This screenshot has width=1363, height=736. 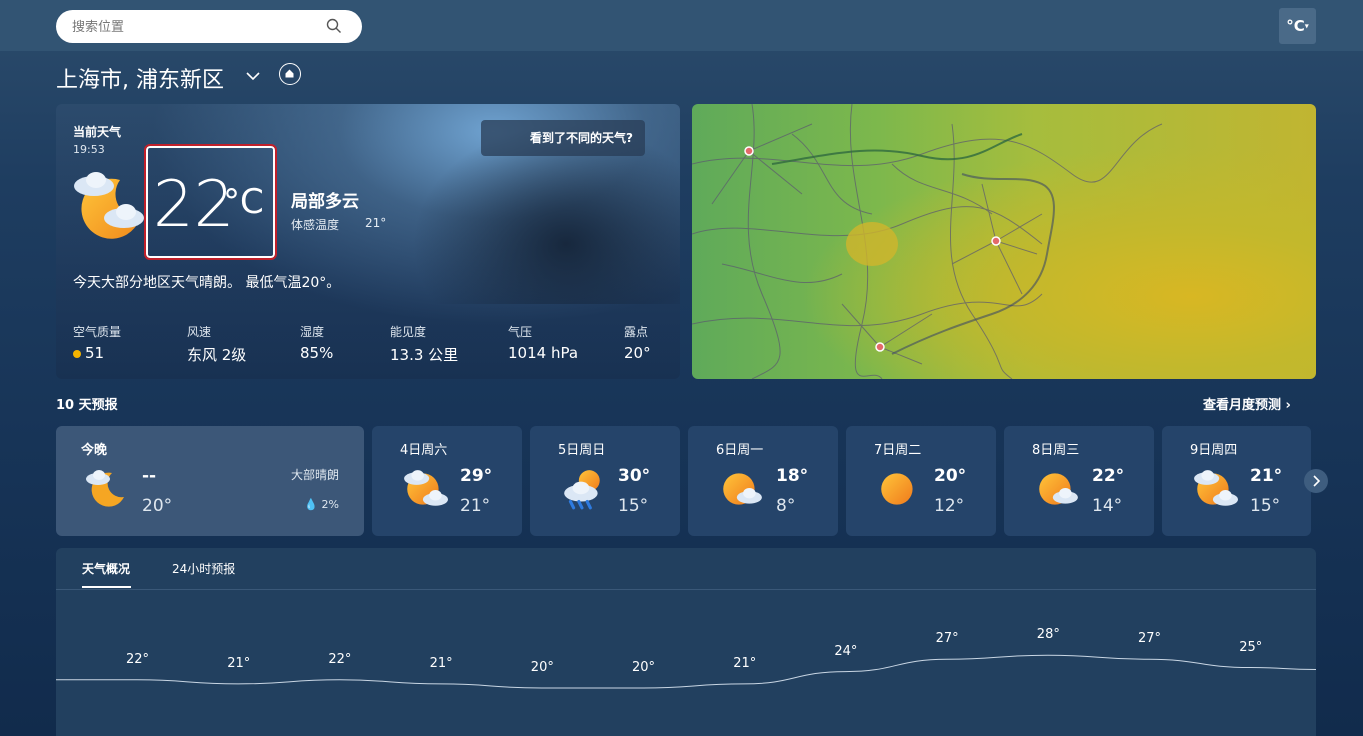 I want to click on day-high: --, so click(x=149, y=476).